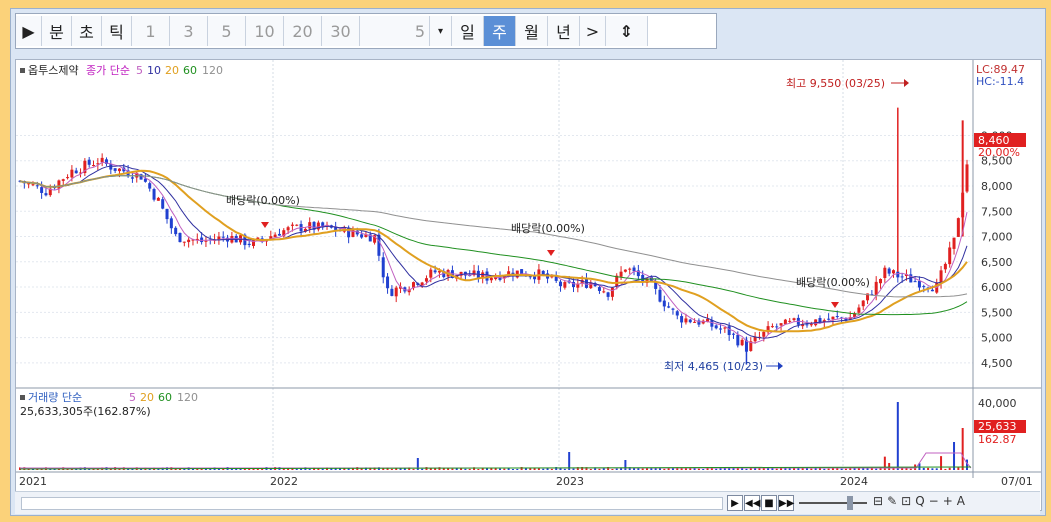  I want to click on chevron-down-icon: ▾, so click(441, 31).